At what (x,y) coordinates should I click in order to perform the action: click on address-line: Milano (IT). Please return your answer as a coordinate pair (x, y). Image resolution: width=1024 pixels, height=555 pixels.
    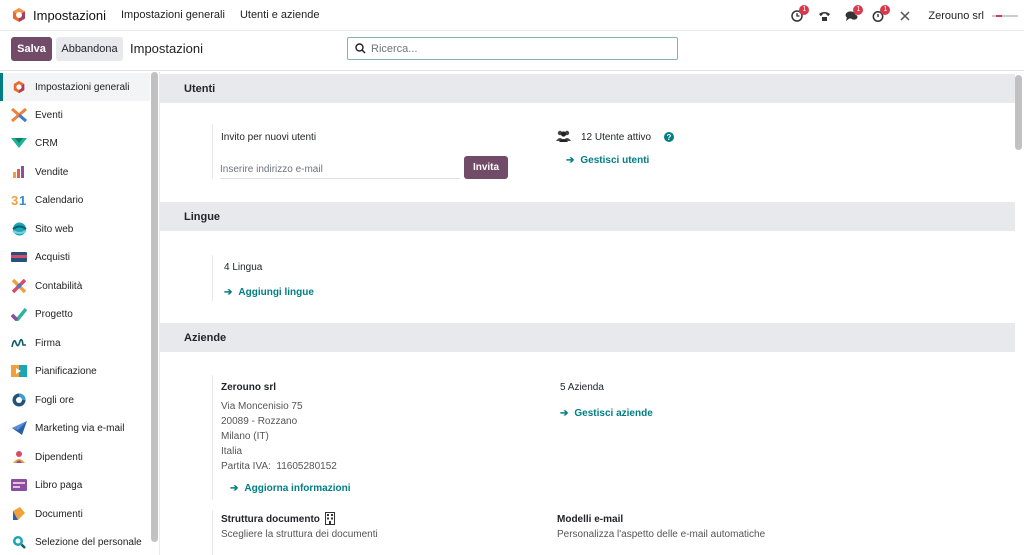
    Looking at the image, I should click on (245, 436).